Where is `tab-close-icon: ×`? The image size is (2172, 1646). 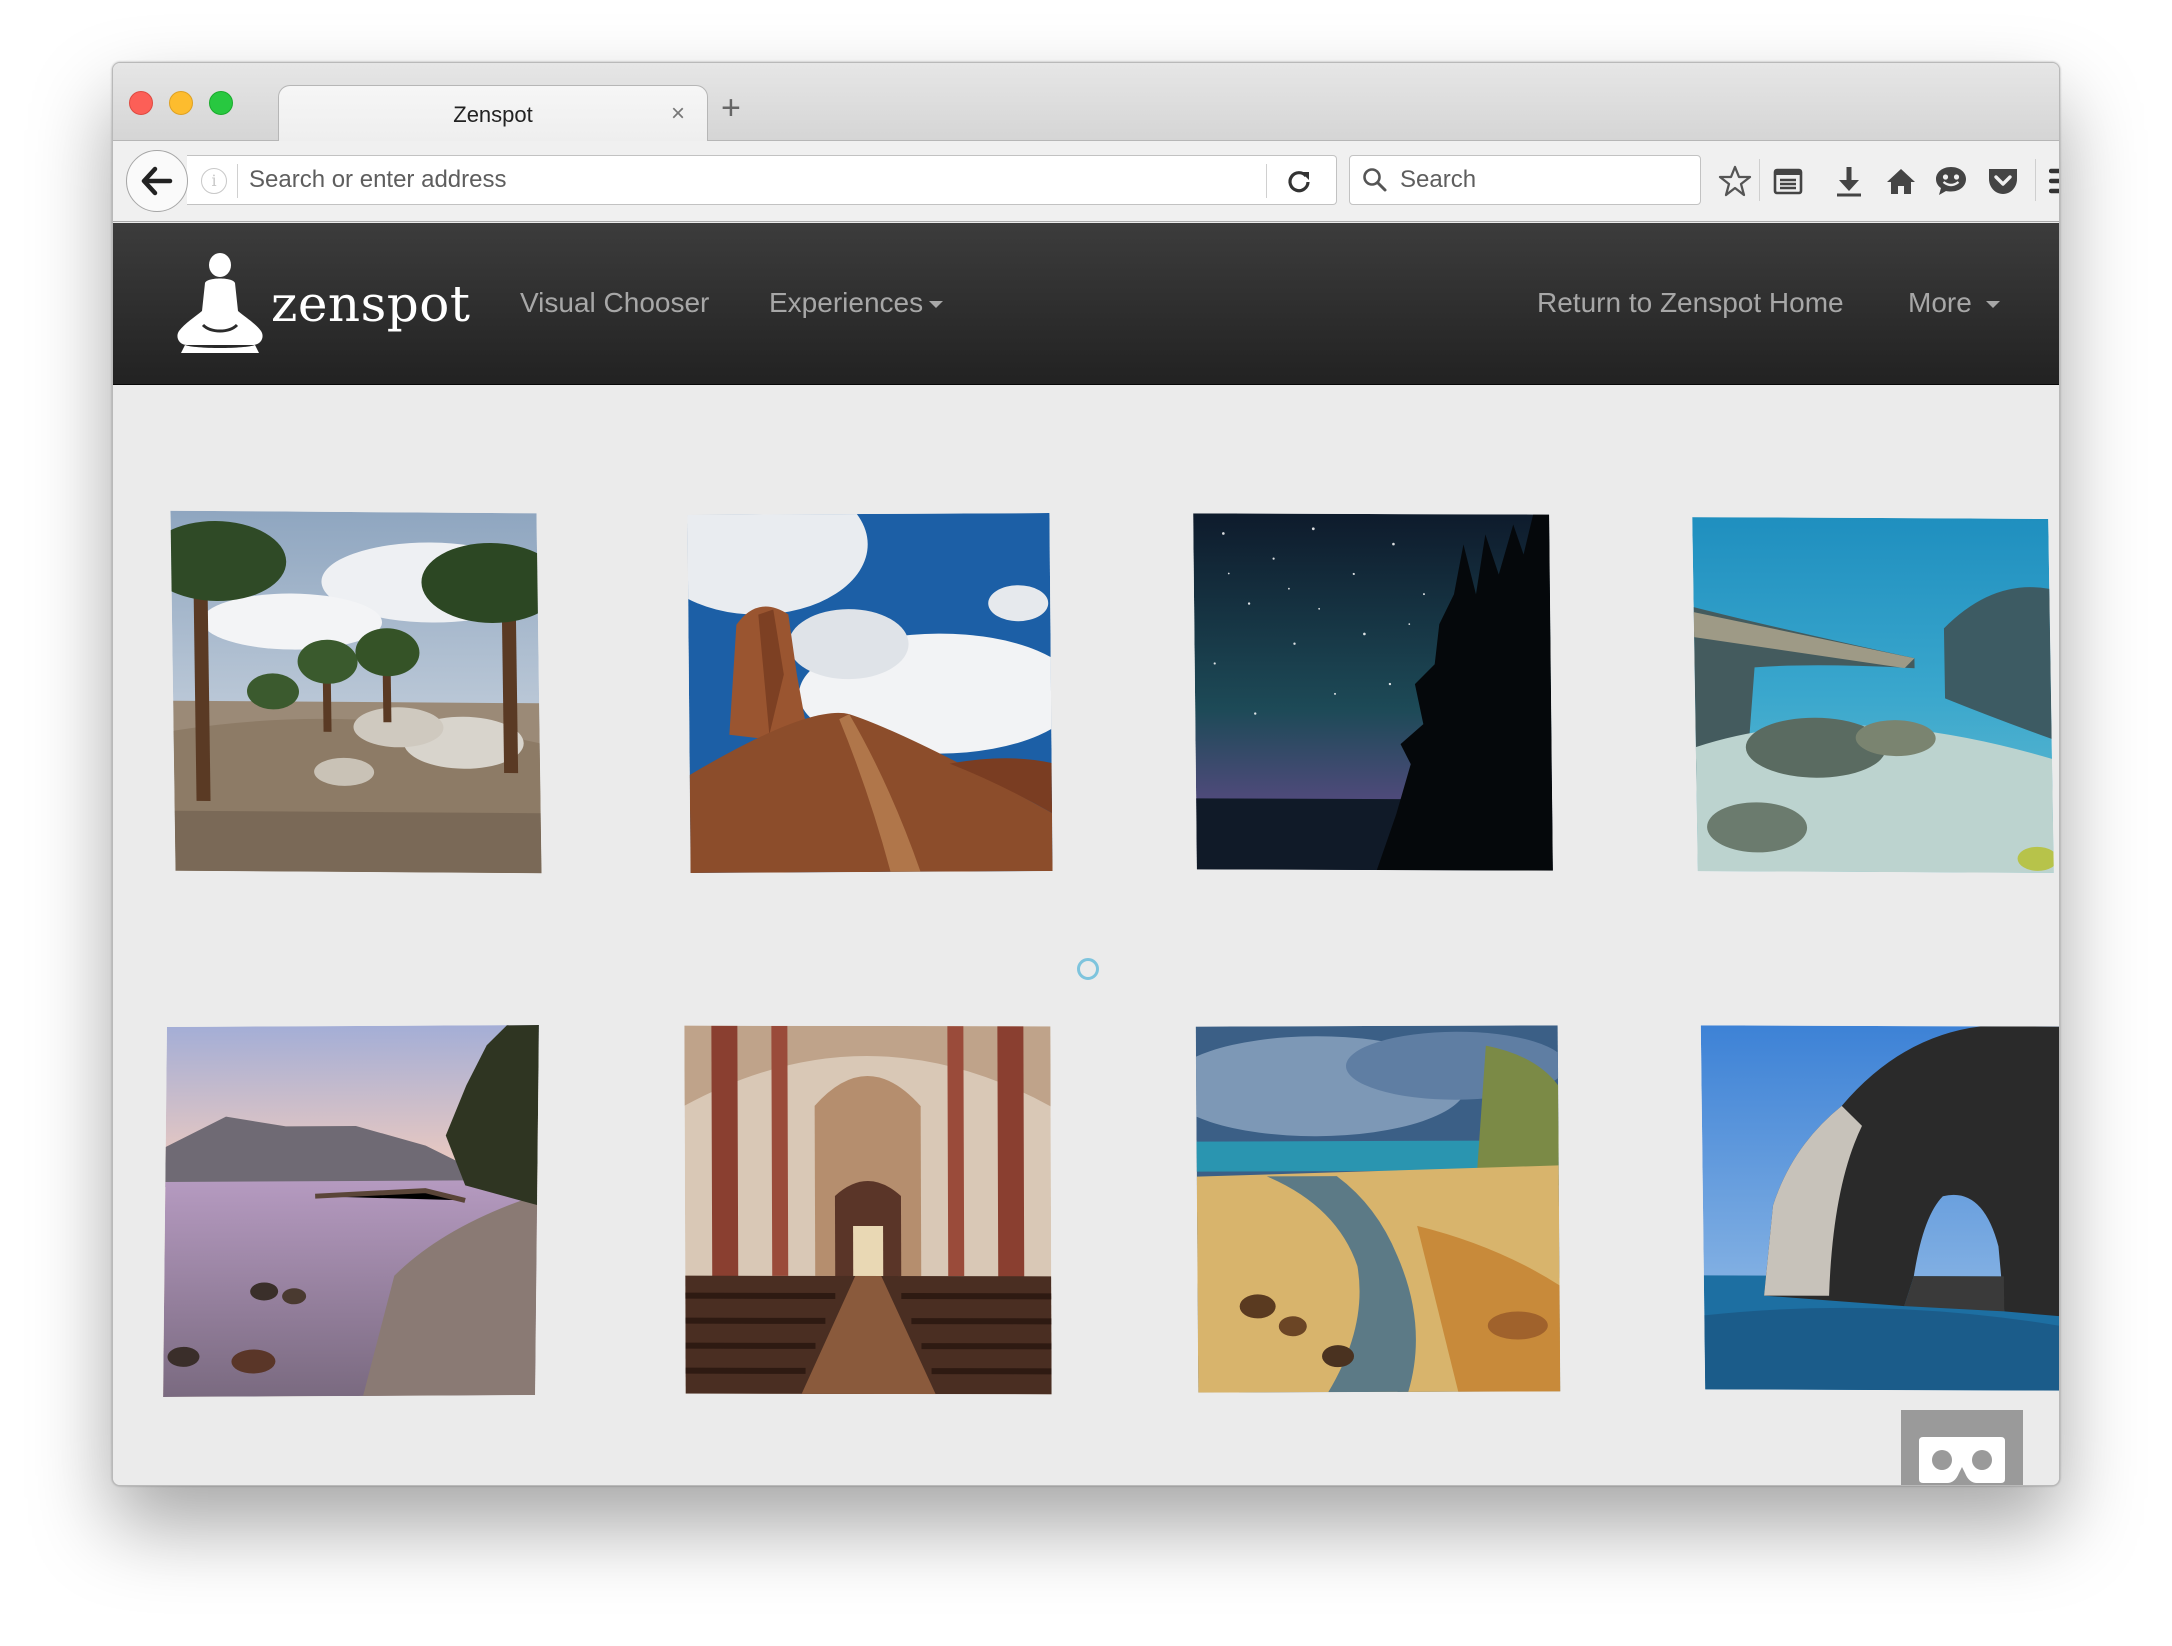 tab-close-icon: × is located at coordinates (678, 114).